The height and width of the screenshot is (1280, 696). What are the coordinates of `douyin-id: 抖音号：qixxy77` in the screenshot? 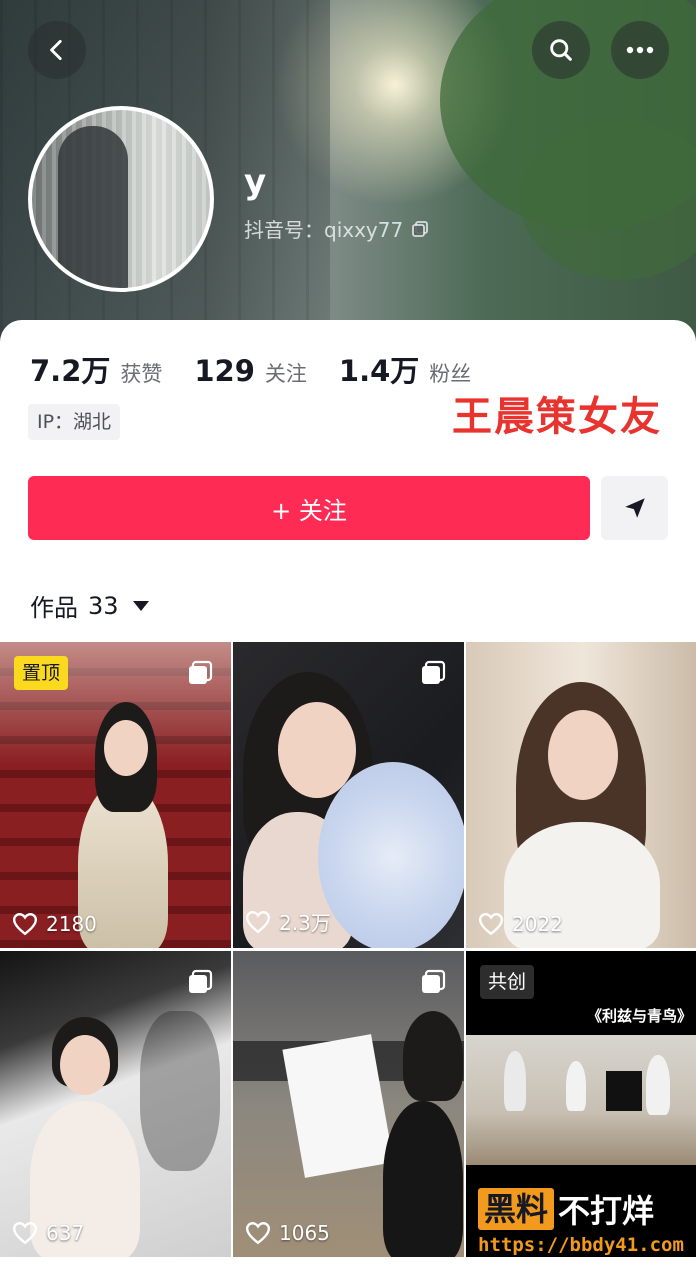 It's located at (336, 228).